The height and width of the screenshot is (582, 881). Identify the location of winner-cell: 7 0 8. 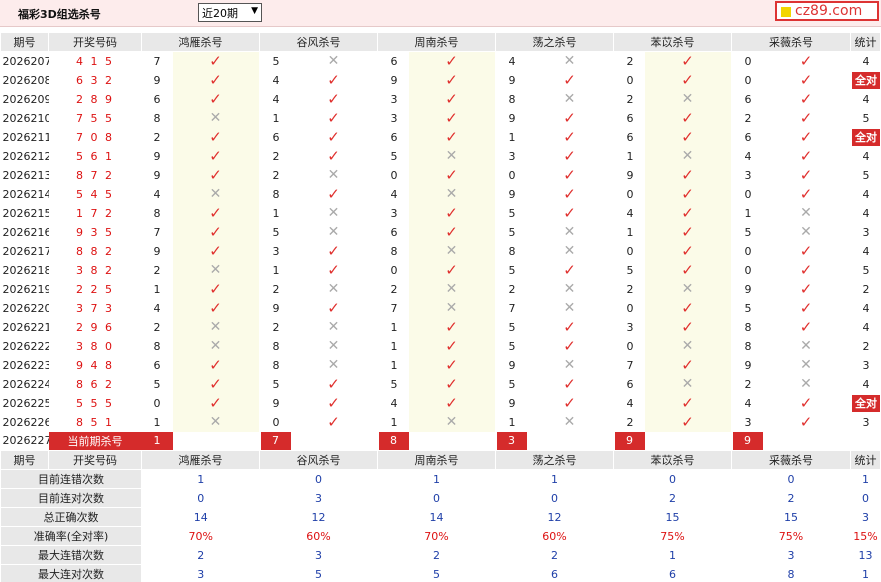
(95, 137).